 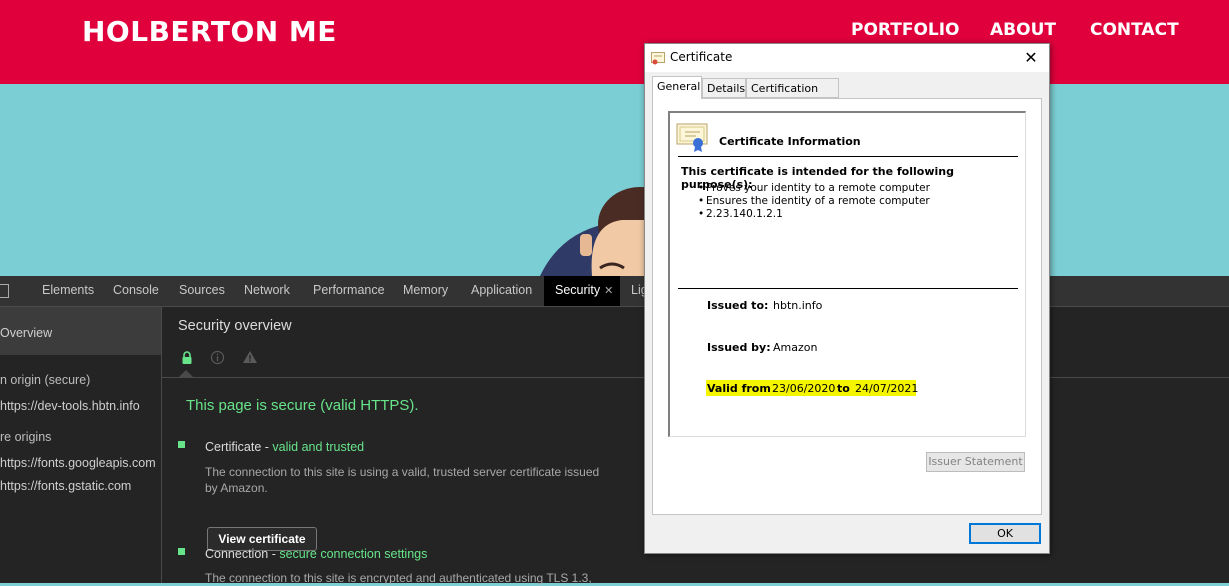 What do you see at coordinates (26, 333) in the screenshot?
I see `sidebar-overview-label: Overview` at bounding box center [26, 333].